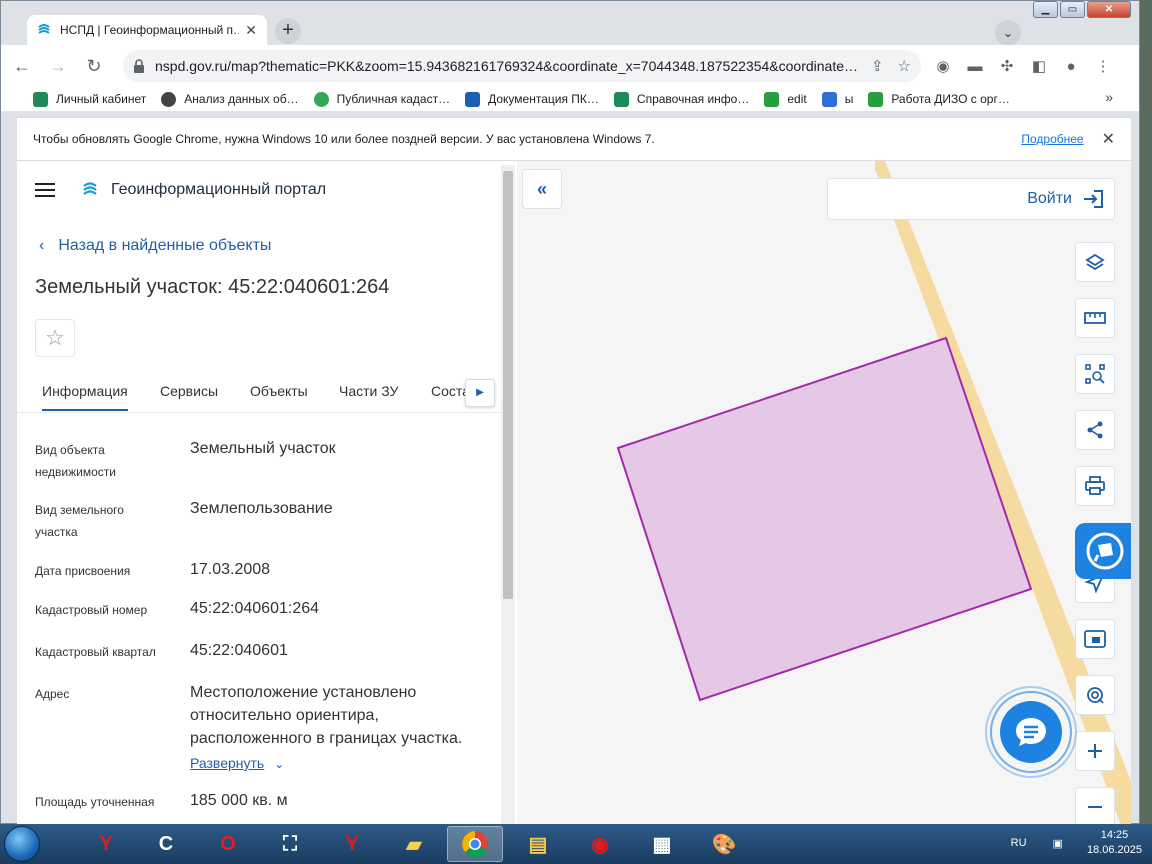 The width and height of the screenshot is (1152, 864). Describe the element at coordinates (95, 652) in the screenshot. I see `attribute-label: Кадастровый квартал` at that location.